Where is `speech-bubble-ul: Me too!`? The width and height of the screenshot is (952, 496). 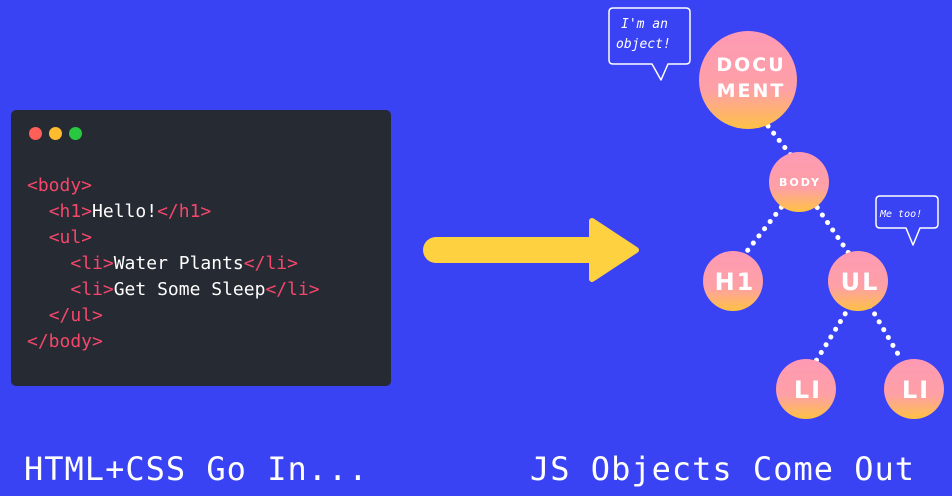 speech-bubble-ul: Me too! is located at coordinates (907, 220).